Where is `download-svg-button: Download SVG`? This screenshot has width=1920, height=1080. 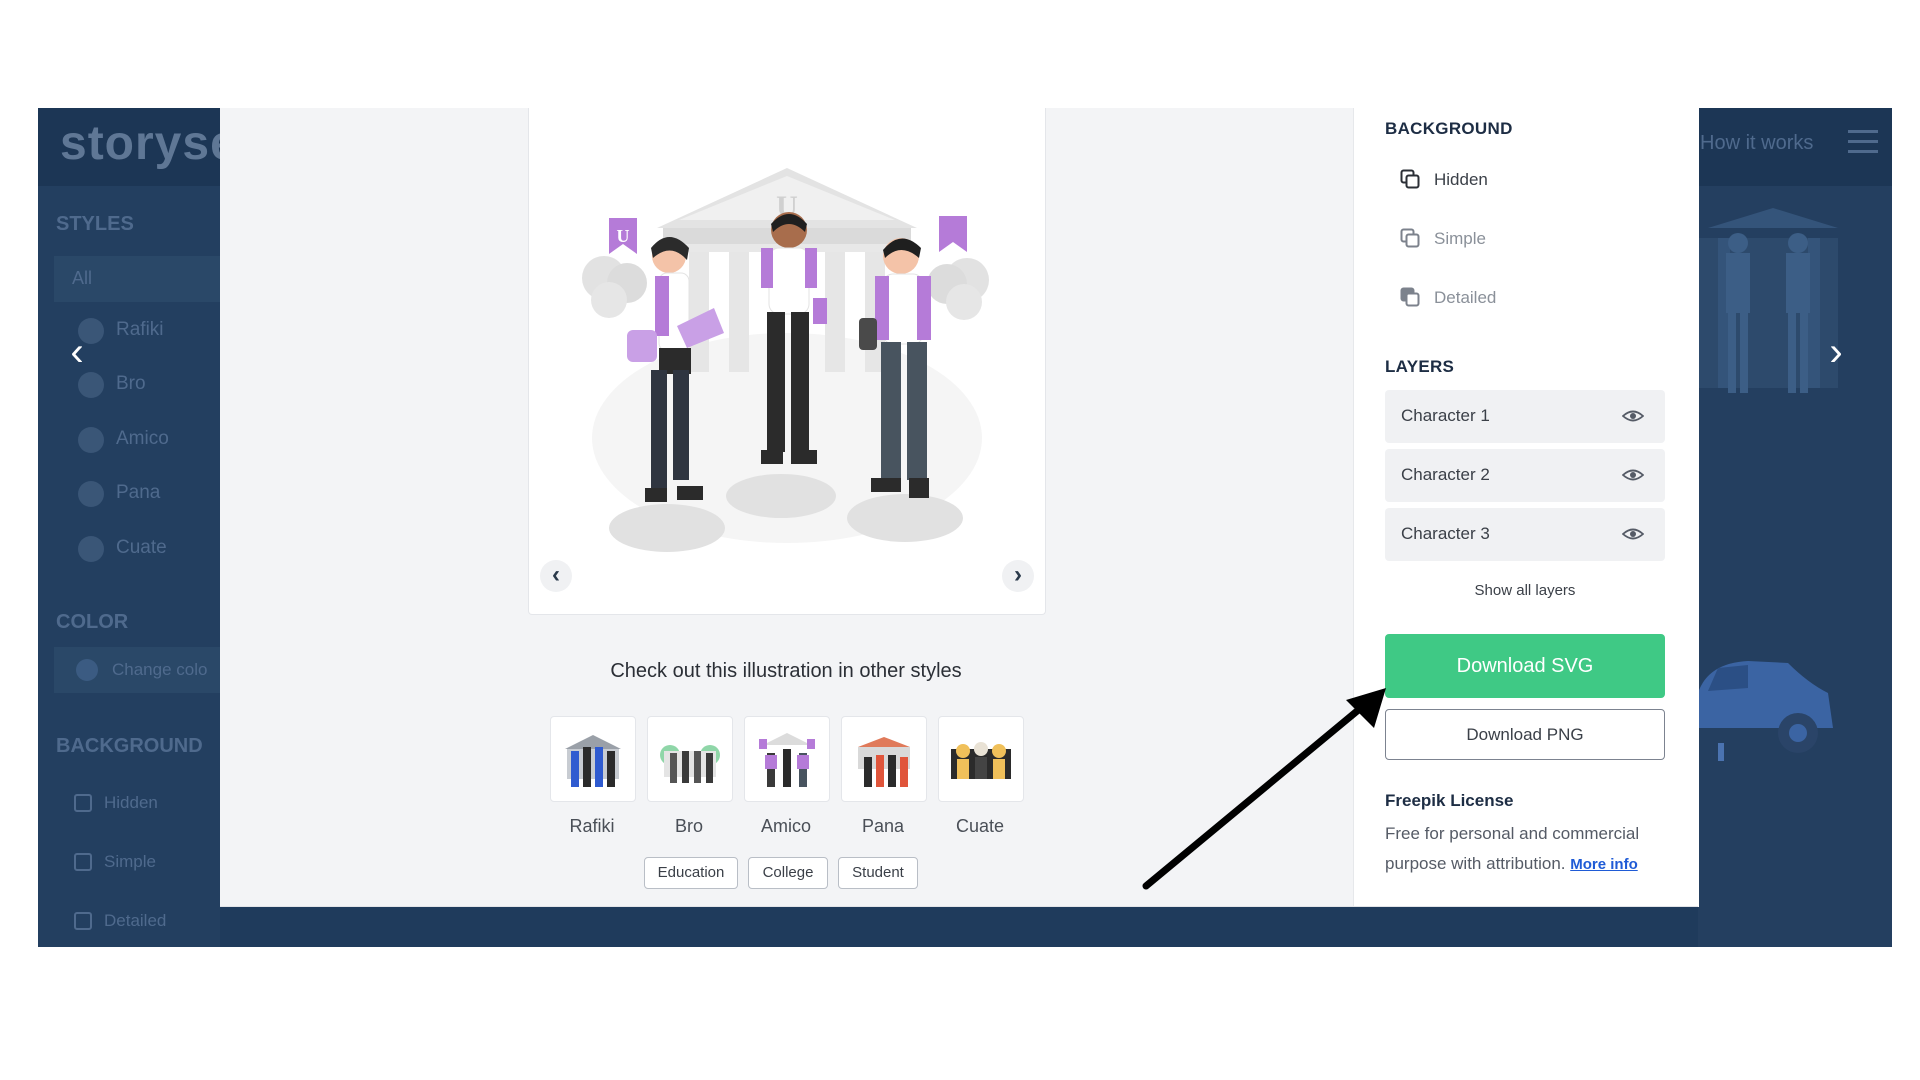
download-svg-button: Download SVG is located at coordinates (1525, 666).